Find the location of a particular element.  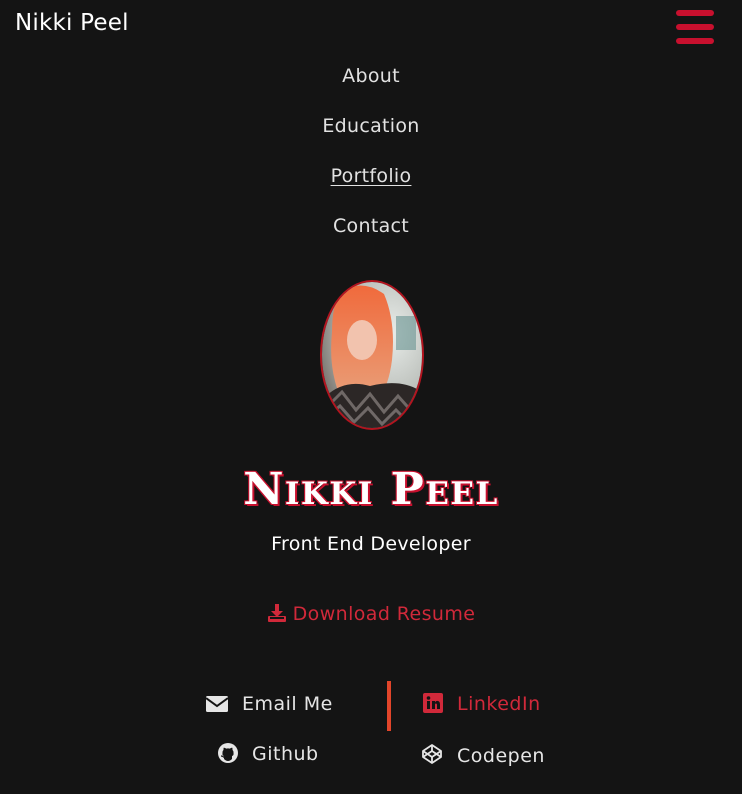

github-label: Github is located at coordinates (285, 754).